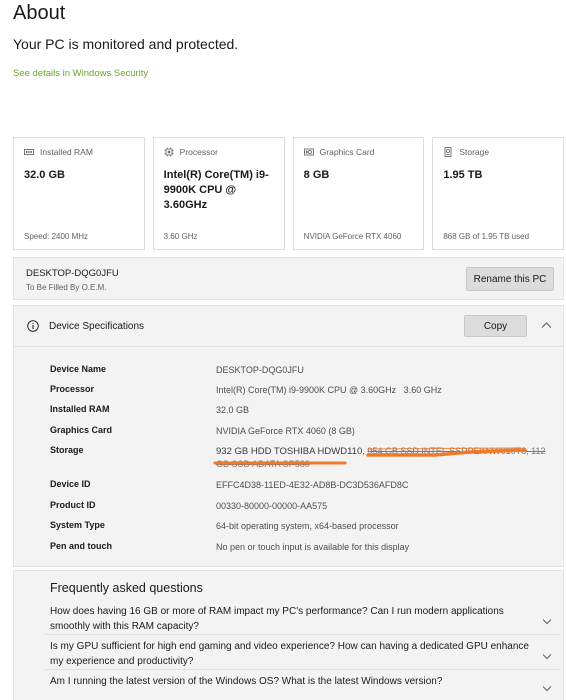  What do you see at coordinates (44, 175) in the screenshot?
I see `ram-card-value: 32.0 GB` at bounding box center [44, 175].